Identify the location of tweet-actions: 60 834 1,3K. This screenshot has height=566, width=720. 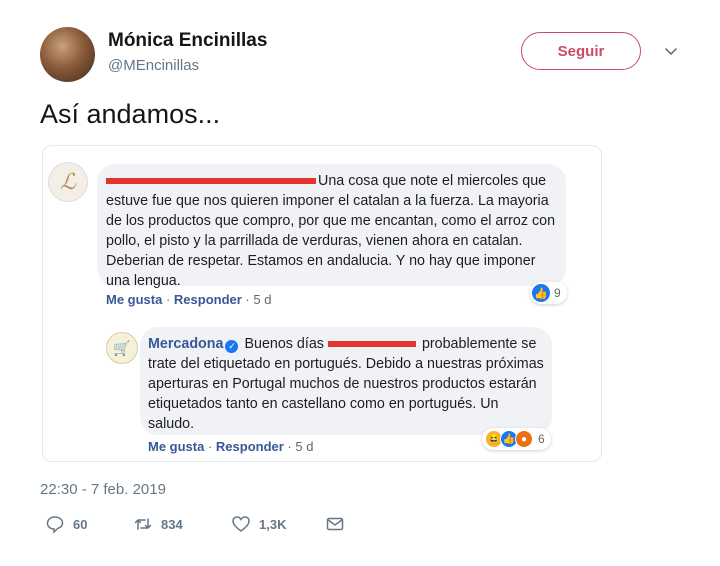
(195, 524).